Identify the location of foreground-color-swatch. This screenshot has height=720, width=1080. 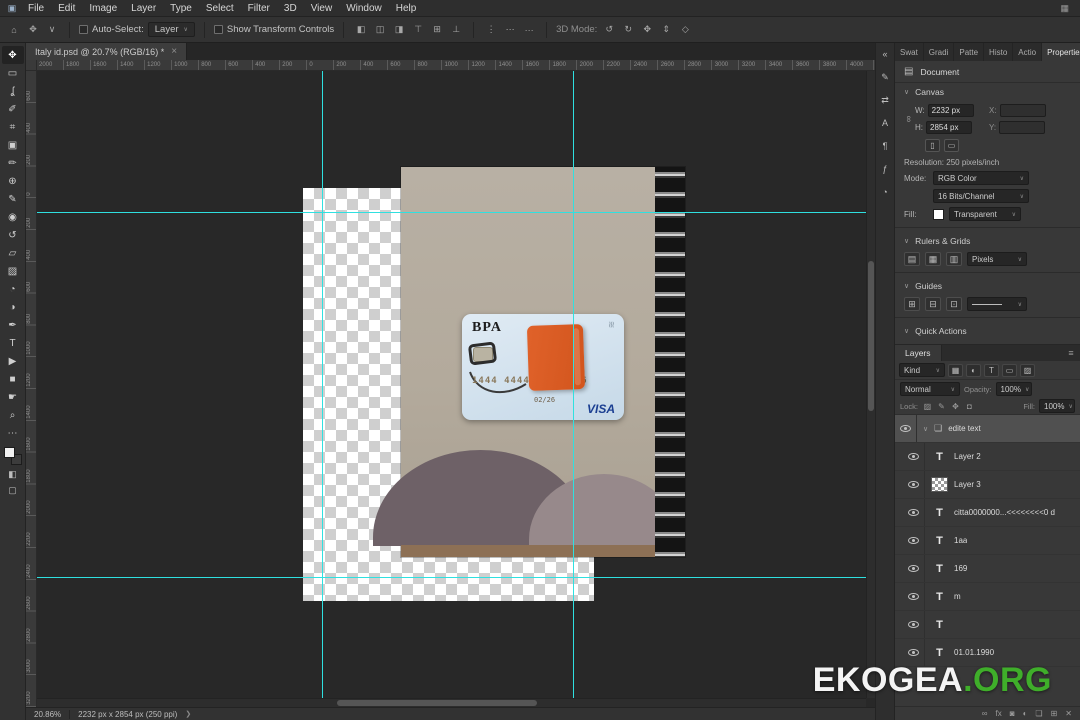
(9, 452).